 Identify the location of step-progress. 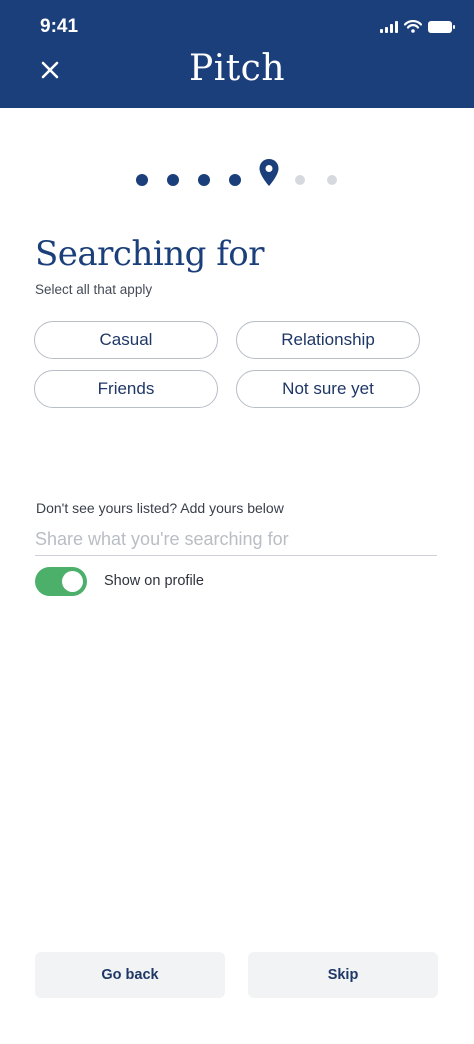
(241, 174).